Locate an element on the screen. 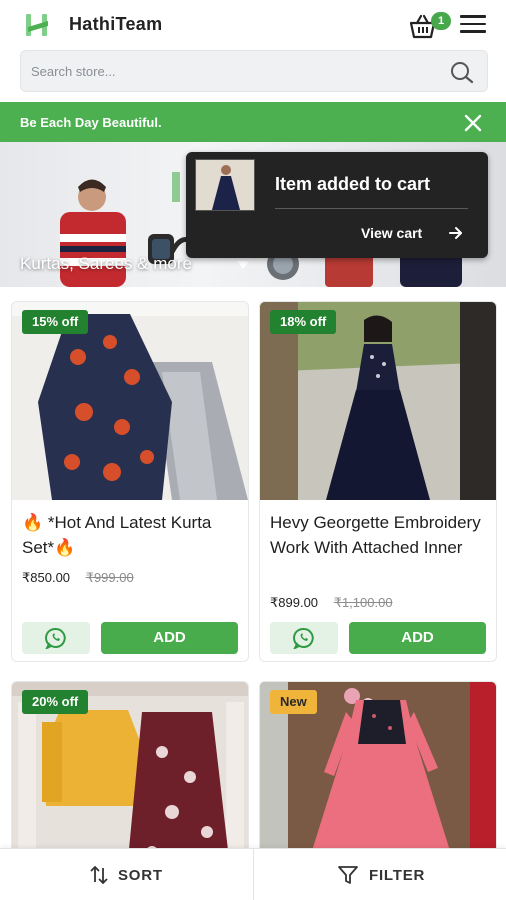 This screenshot has height=900, width=506. sale-price: ₹899.00 is located at coordinates (294, 602).